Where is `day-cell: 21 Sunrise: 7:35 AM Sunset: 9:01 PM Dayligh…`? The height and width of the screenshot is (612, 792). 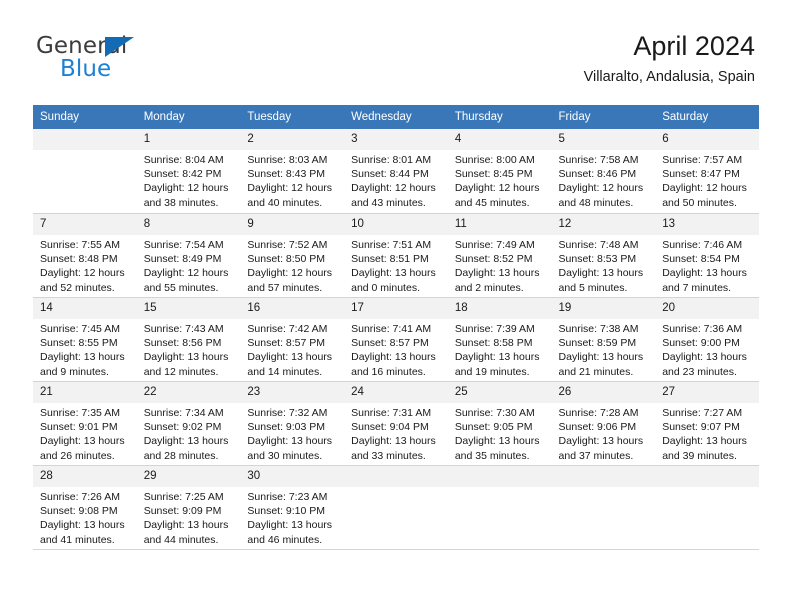 day-cell: 21 Sunrise: 7:35 AM Sunset: 9:01 PM Dayligh… is located at coordinates (85, 423).